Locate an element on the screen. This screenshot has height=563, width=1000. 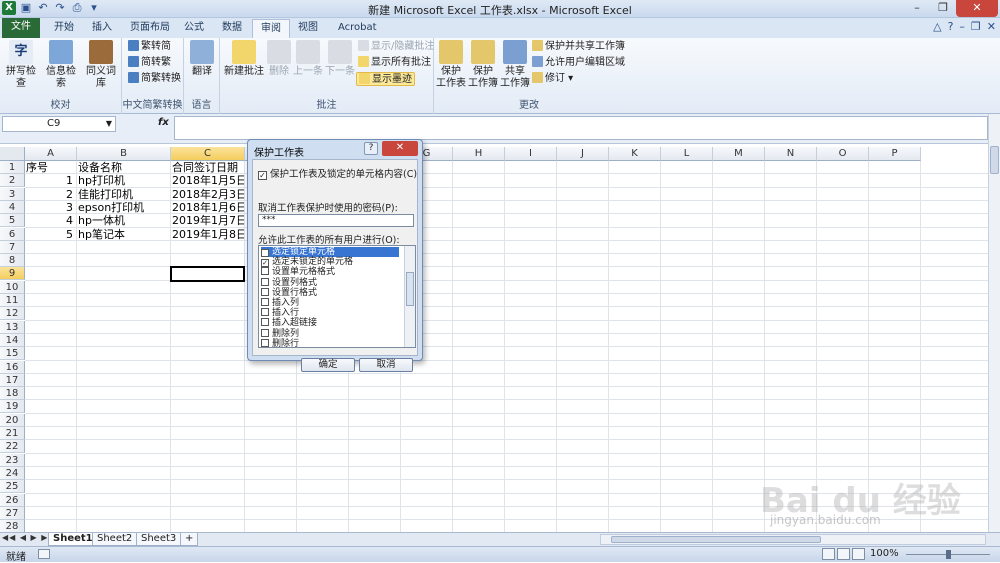
track-changes-button: 修订 ▾ is located at coordinates (552, 79).